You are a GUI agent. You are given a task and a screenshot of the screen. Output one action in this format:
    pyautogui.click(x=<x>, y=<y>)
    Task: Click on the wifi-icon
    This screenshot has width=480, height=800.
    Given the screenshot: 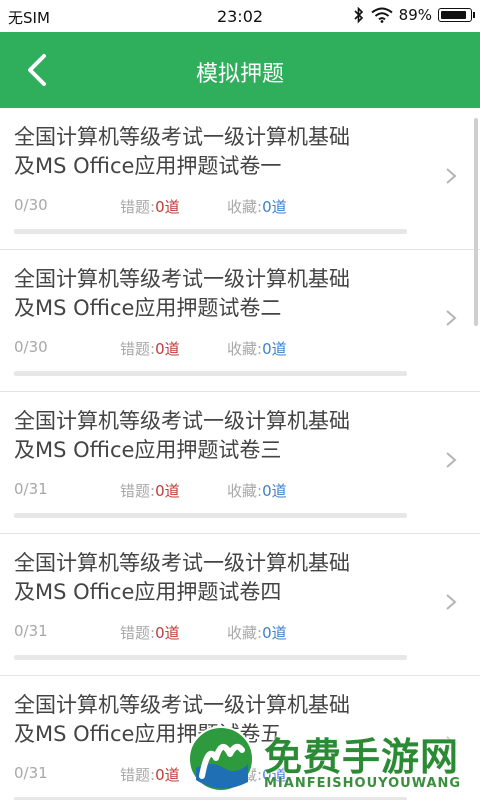 What is the action you would take?
    pyautogui.click(x=382, y=15)
    